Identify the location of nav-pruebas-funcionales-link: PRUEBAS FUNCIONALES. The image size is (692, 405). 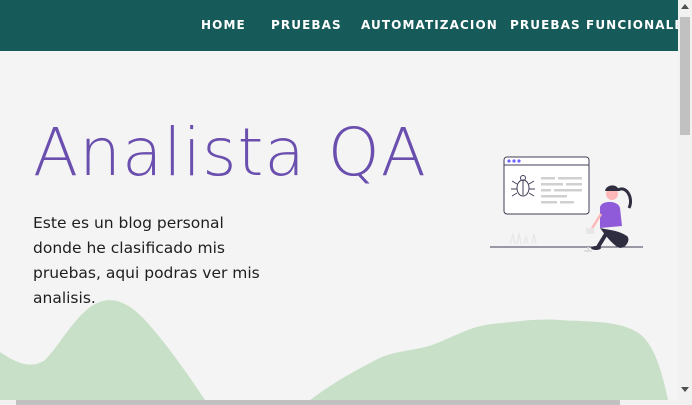
(601, 25).